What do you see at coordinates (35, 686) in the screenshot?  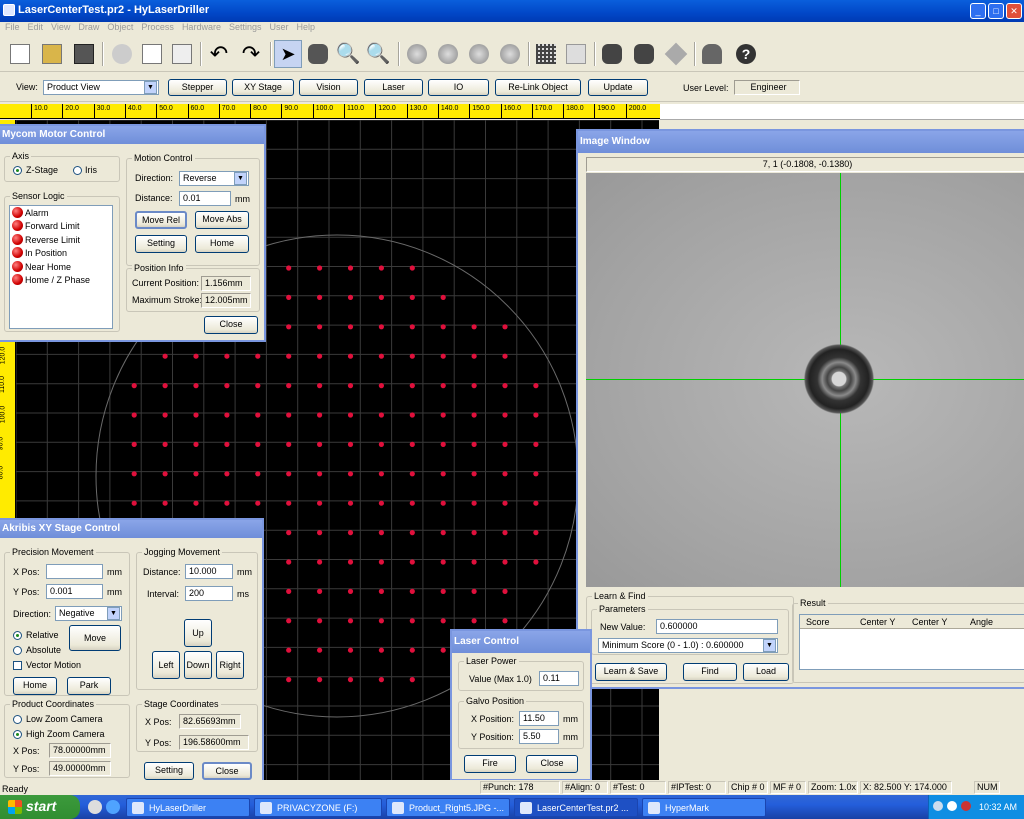 I see `xy-home-button: Home` at bounding box center [35, 686].